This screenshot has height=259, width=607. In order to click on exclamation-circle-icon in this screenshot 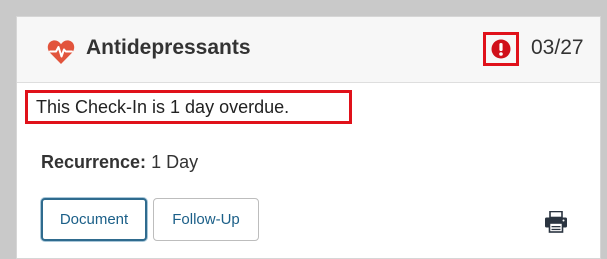, I will do `click(501, 49)`.